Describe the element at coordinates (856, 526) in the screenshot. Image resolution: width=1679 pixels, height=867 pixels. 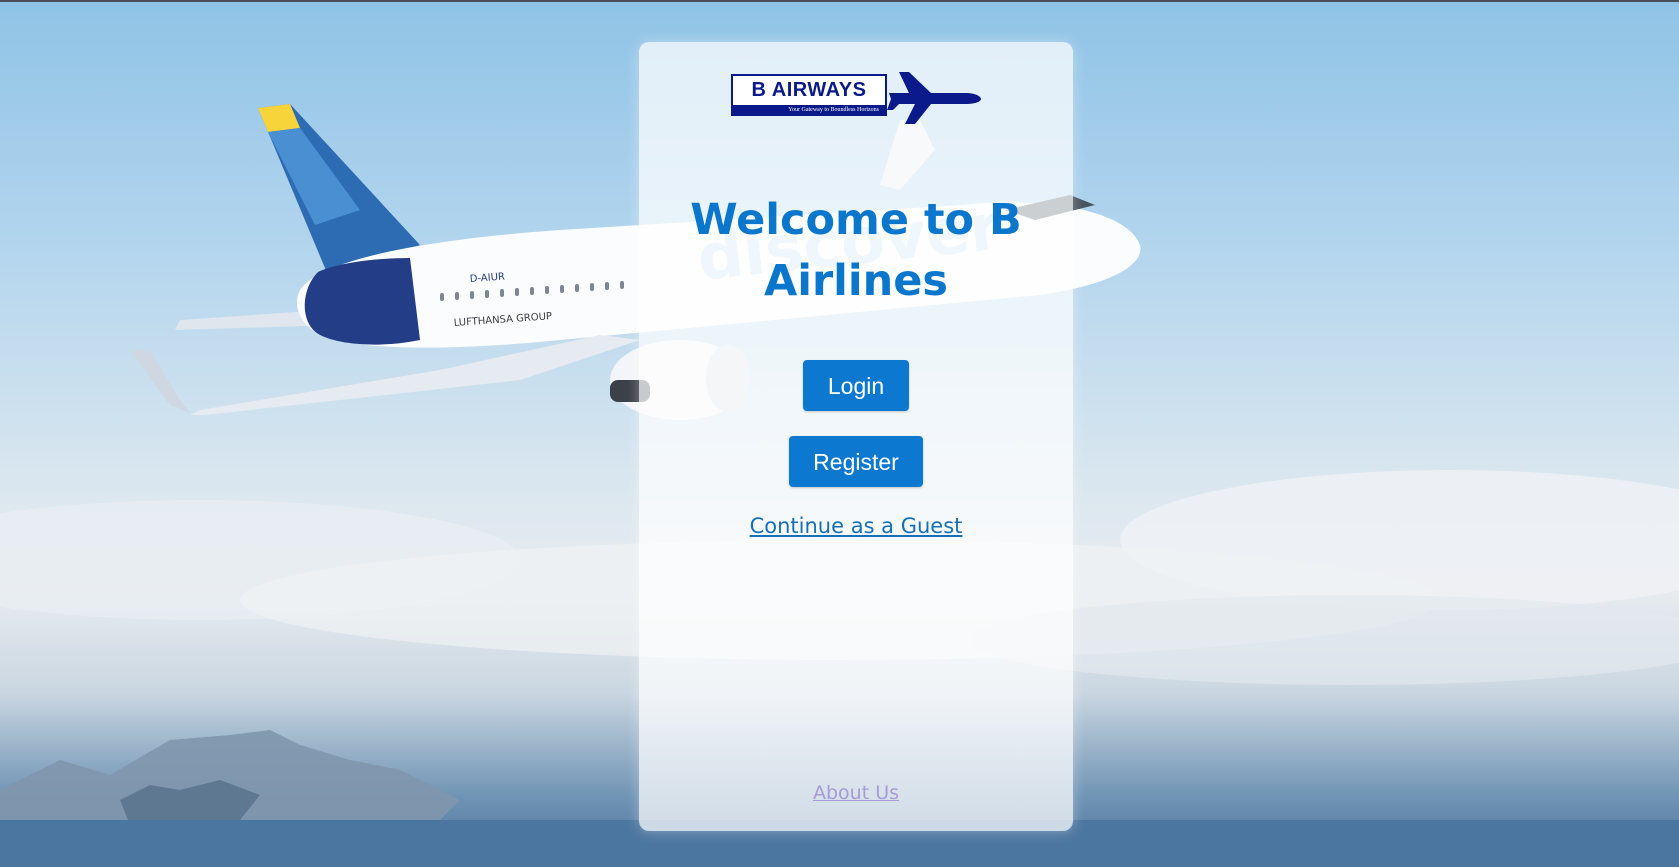
I see `continue-as-guest-link: Continue as a Guest` at that location.